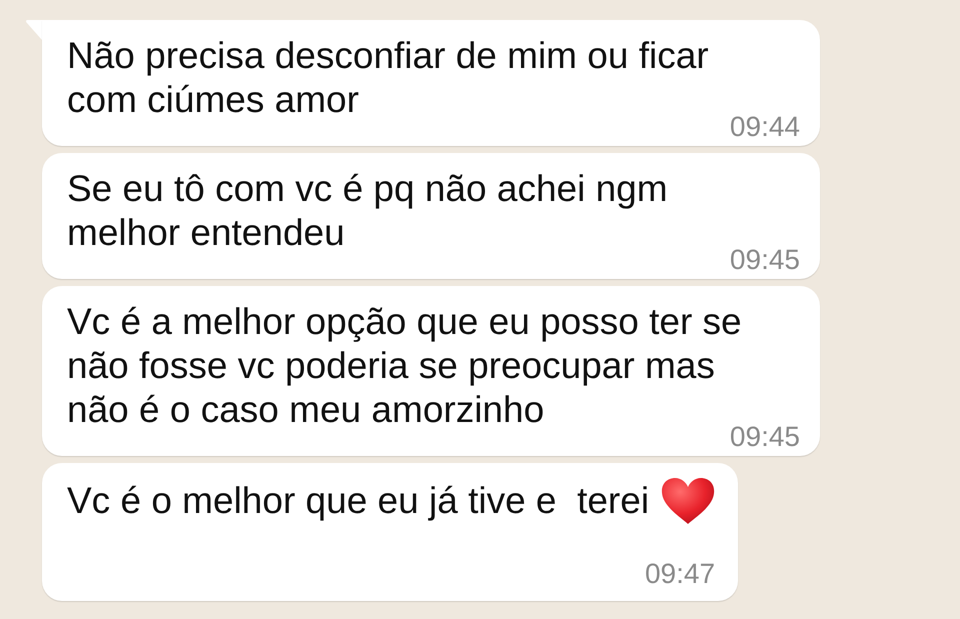 The image size is (960, 619). What do you see at coordinates (388, 78) in the screenshot?
I see `message-text: Não precisa desconfiar de mim ou ficar com ciúmes amor` at bounding box center [388, 78].